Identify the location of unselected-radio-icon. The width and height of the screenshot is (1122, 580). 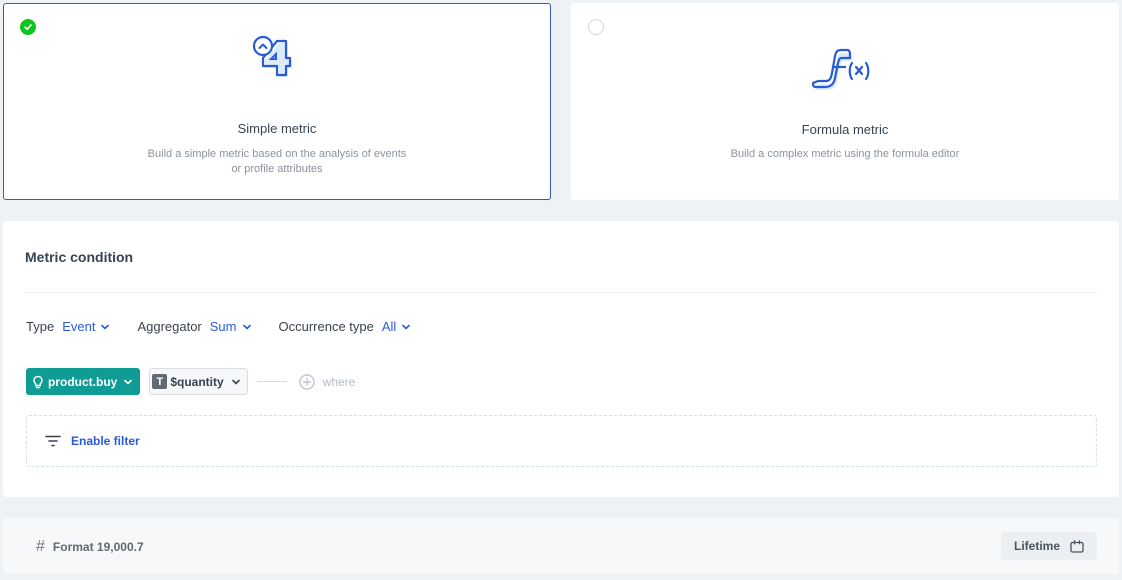
(596, 27).